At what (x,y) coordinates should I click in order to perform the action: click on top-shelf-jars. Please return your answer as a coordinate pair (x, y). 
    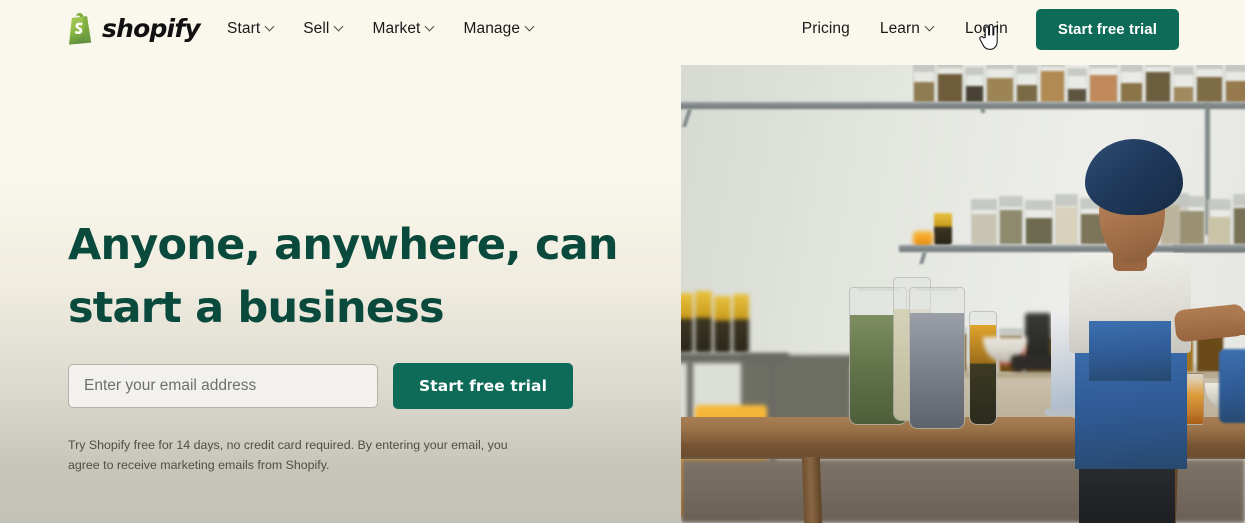
    Looking at the image, I should click on (1079, 84).